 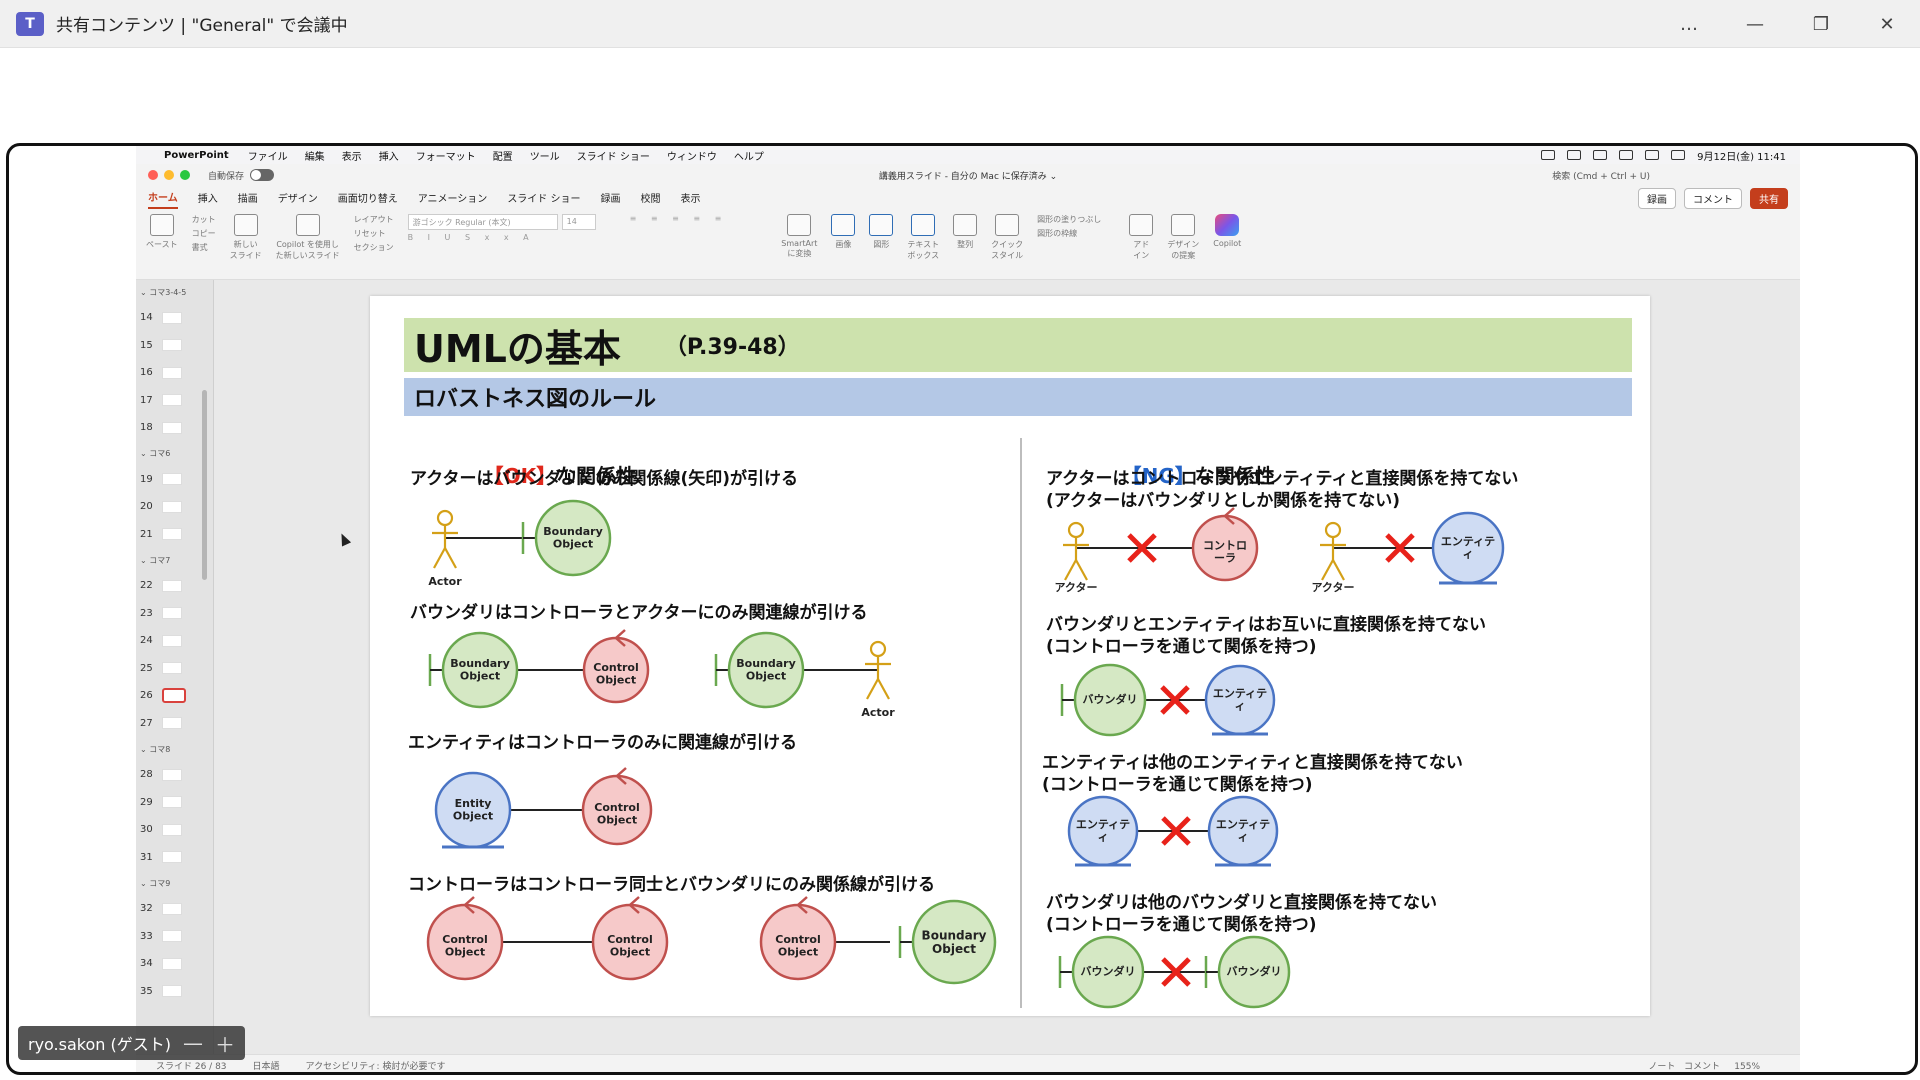 What do you see at coordinates (968, 175) in the screenshot?
I see `document-title: 講義用スライド - 自分の Mac に保存済み ⌄` at bounding box center [968, 175].